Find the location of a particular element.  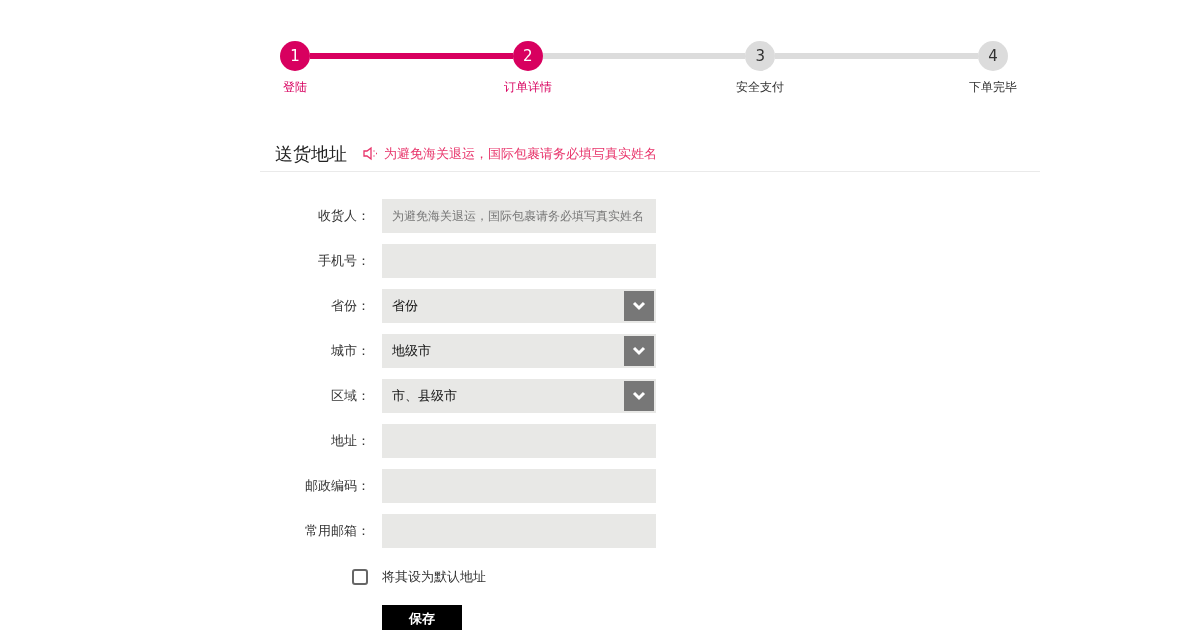

input-field: 为避免海关退运，国际包裹请务必填写真实姓名 is located at coordinates (519, 216).